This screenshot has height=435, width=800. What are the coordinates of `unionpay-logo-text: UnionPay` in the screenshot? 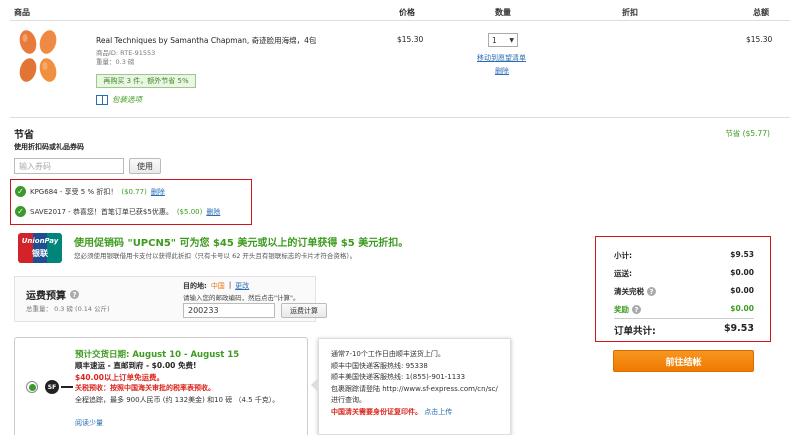 It's located at (40, 241).